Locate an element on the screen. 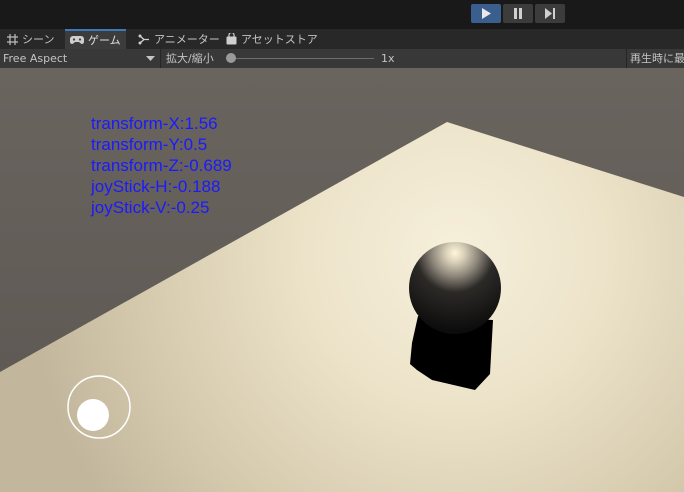 Image resolution: width=684 pixels, height=492 pixels. step-forward-icon is located at coordinates (550, 13).